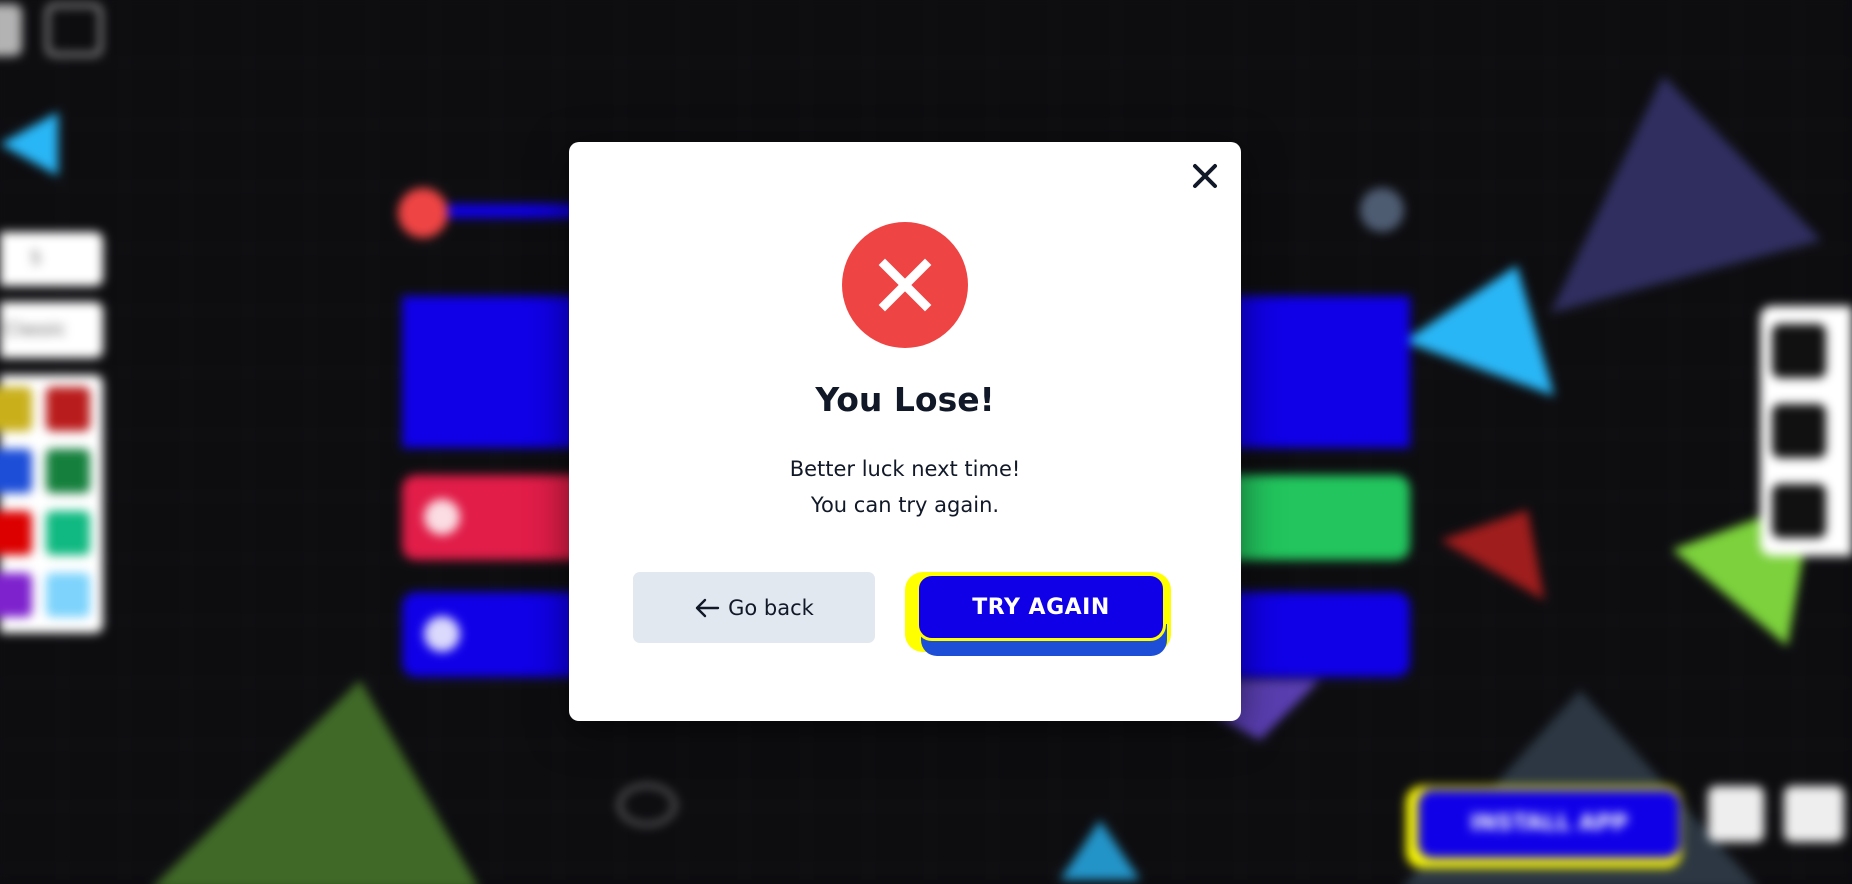 This screenshot has width=1852, height=884. What do you see at coordinates (707, 607) in the screenshot?
I see `arrow-left-icon` at bounding box center [707, 607].